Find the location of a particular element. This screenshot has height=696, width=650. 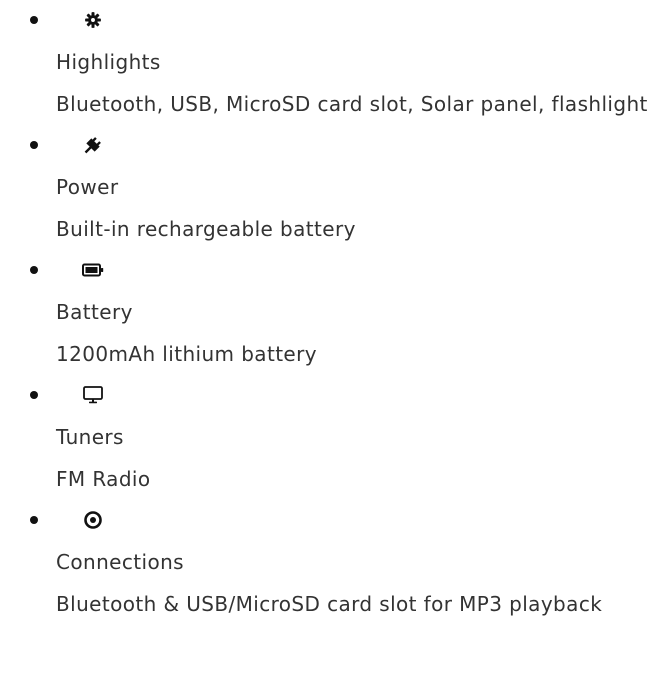

feature-title: Highlights is located at coordinates (108, 62).